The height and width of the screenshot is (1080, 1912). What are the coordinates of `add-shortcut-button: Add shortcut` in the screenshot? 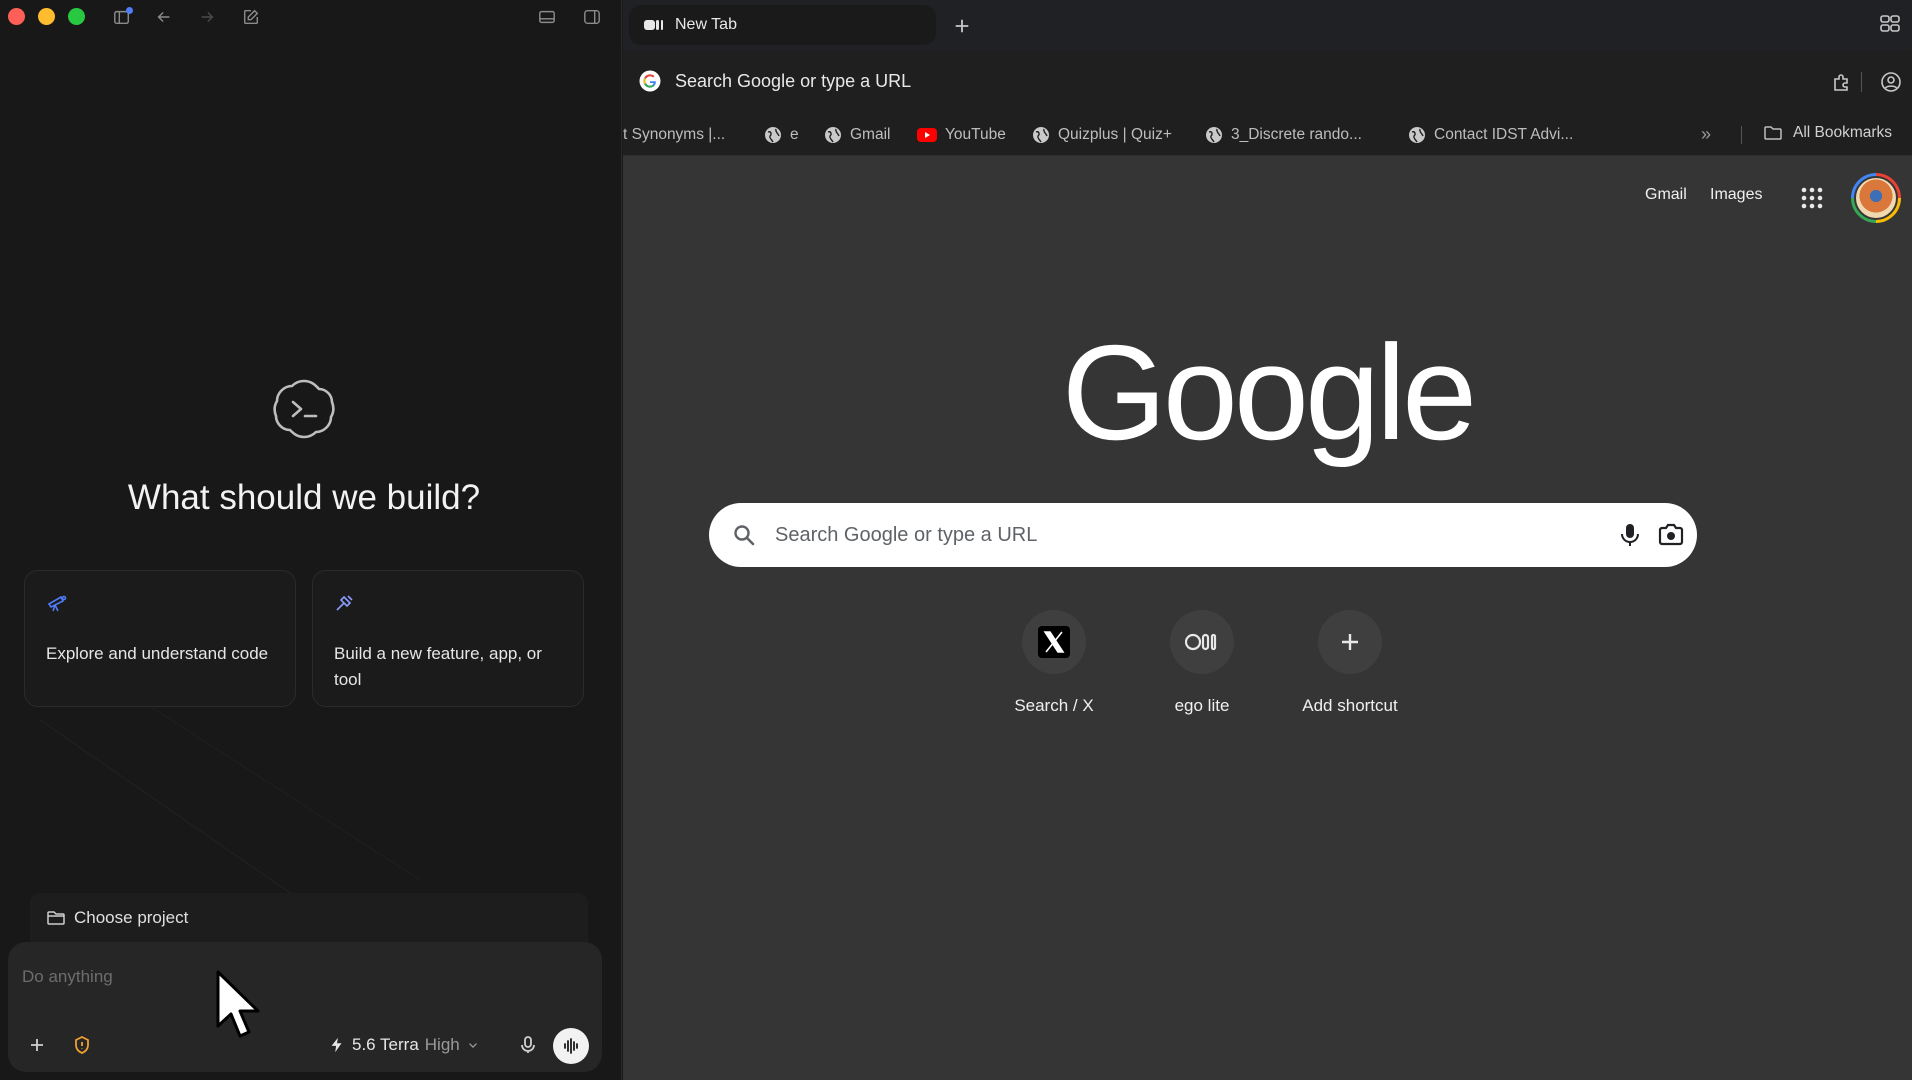 It's located at (1350, 670).